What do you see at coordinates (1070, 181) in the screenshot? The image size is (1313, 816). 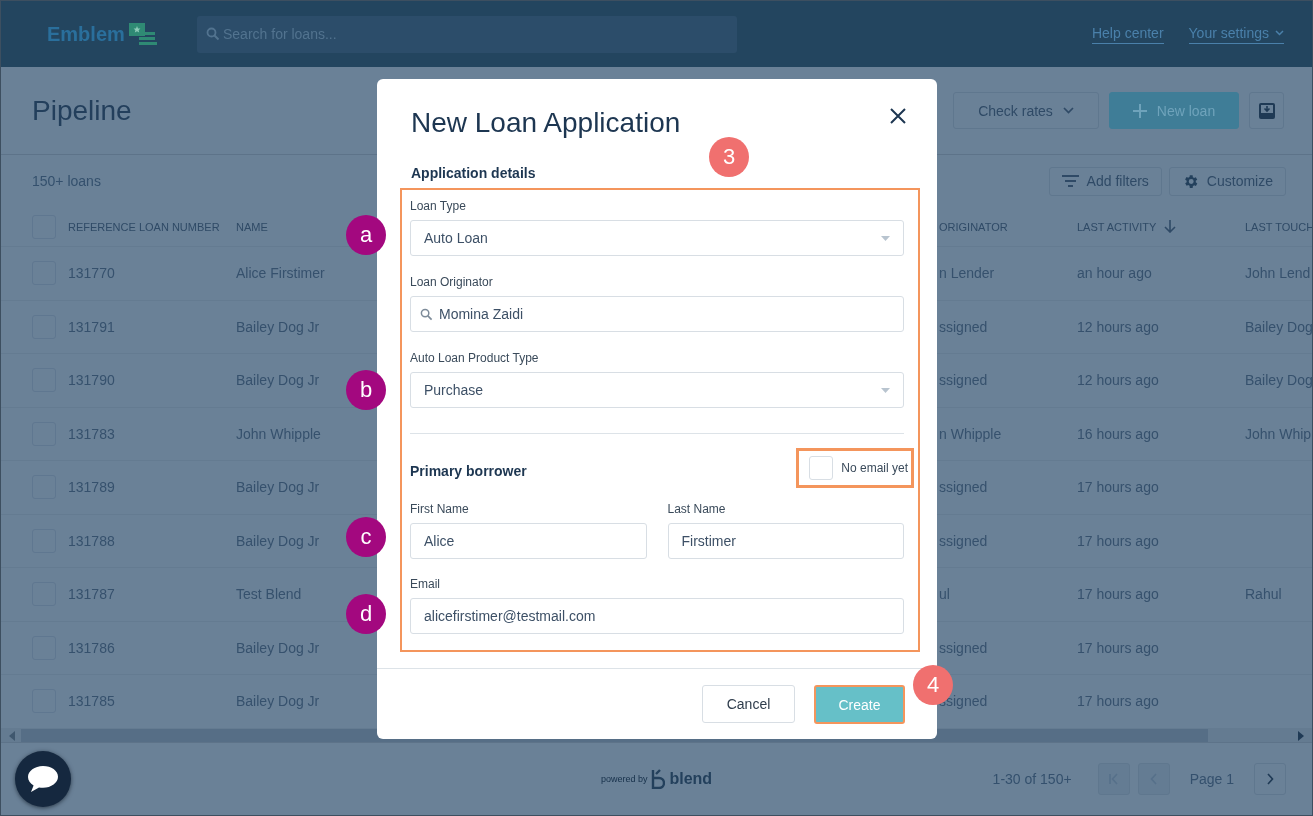 I see `filter-icon` at bounding box center [1070, 181].